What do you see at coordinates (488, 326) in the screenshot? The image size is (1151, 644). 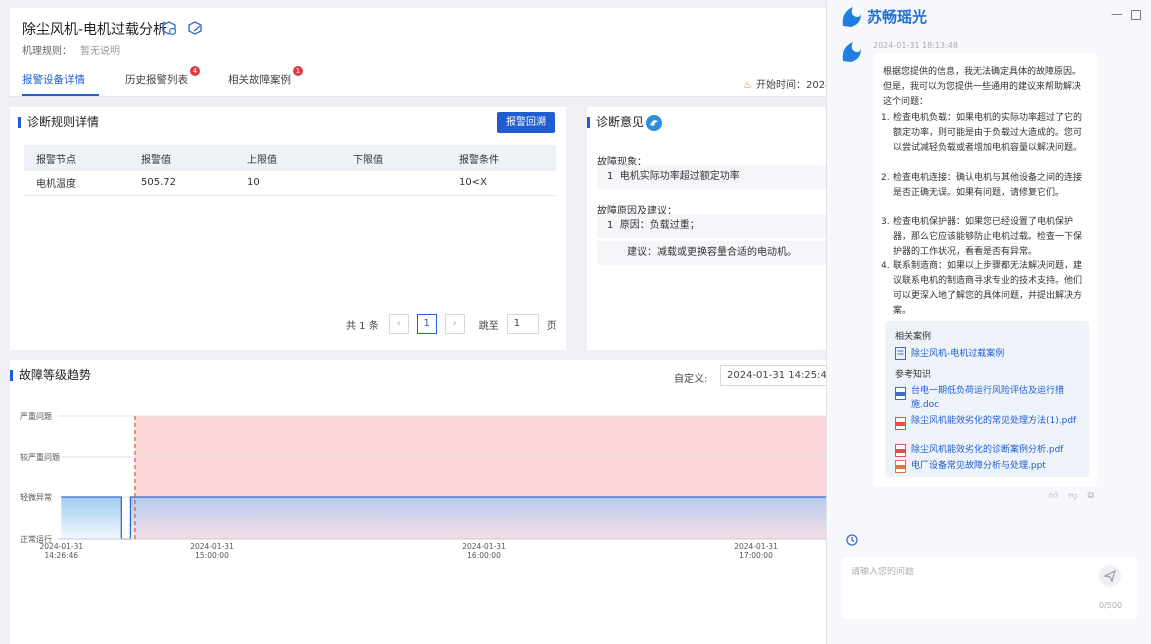 I see `goto-label: 跳至` at bounding box center [488, 326].